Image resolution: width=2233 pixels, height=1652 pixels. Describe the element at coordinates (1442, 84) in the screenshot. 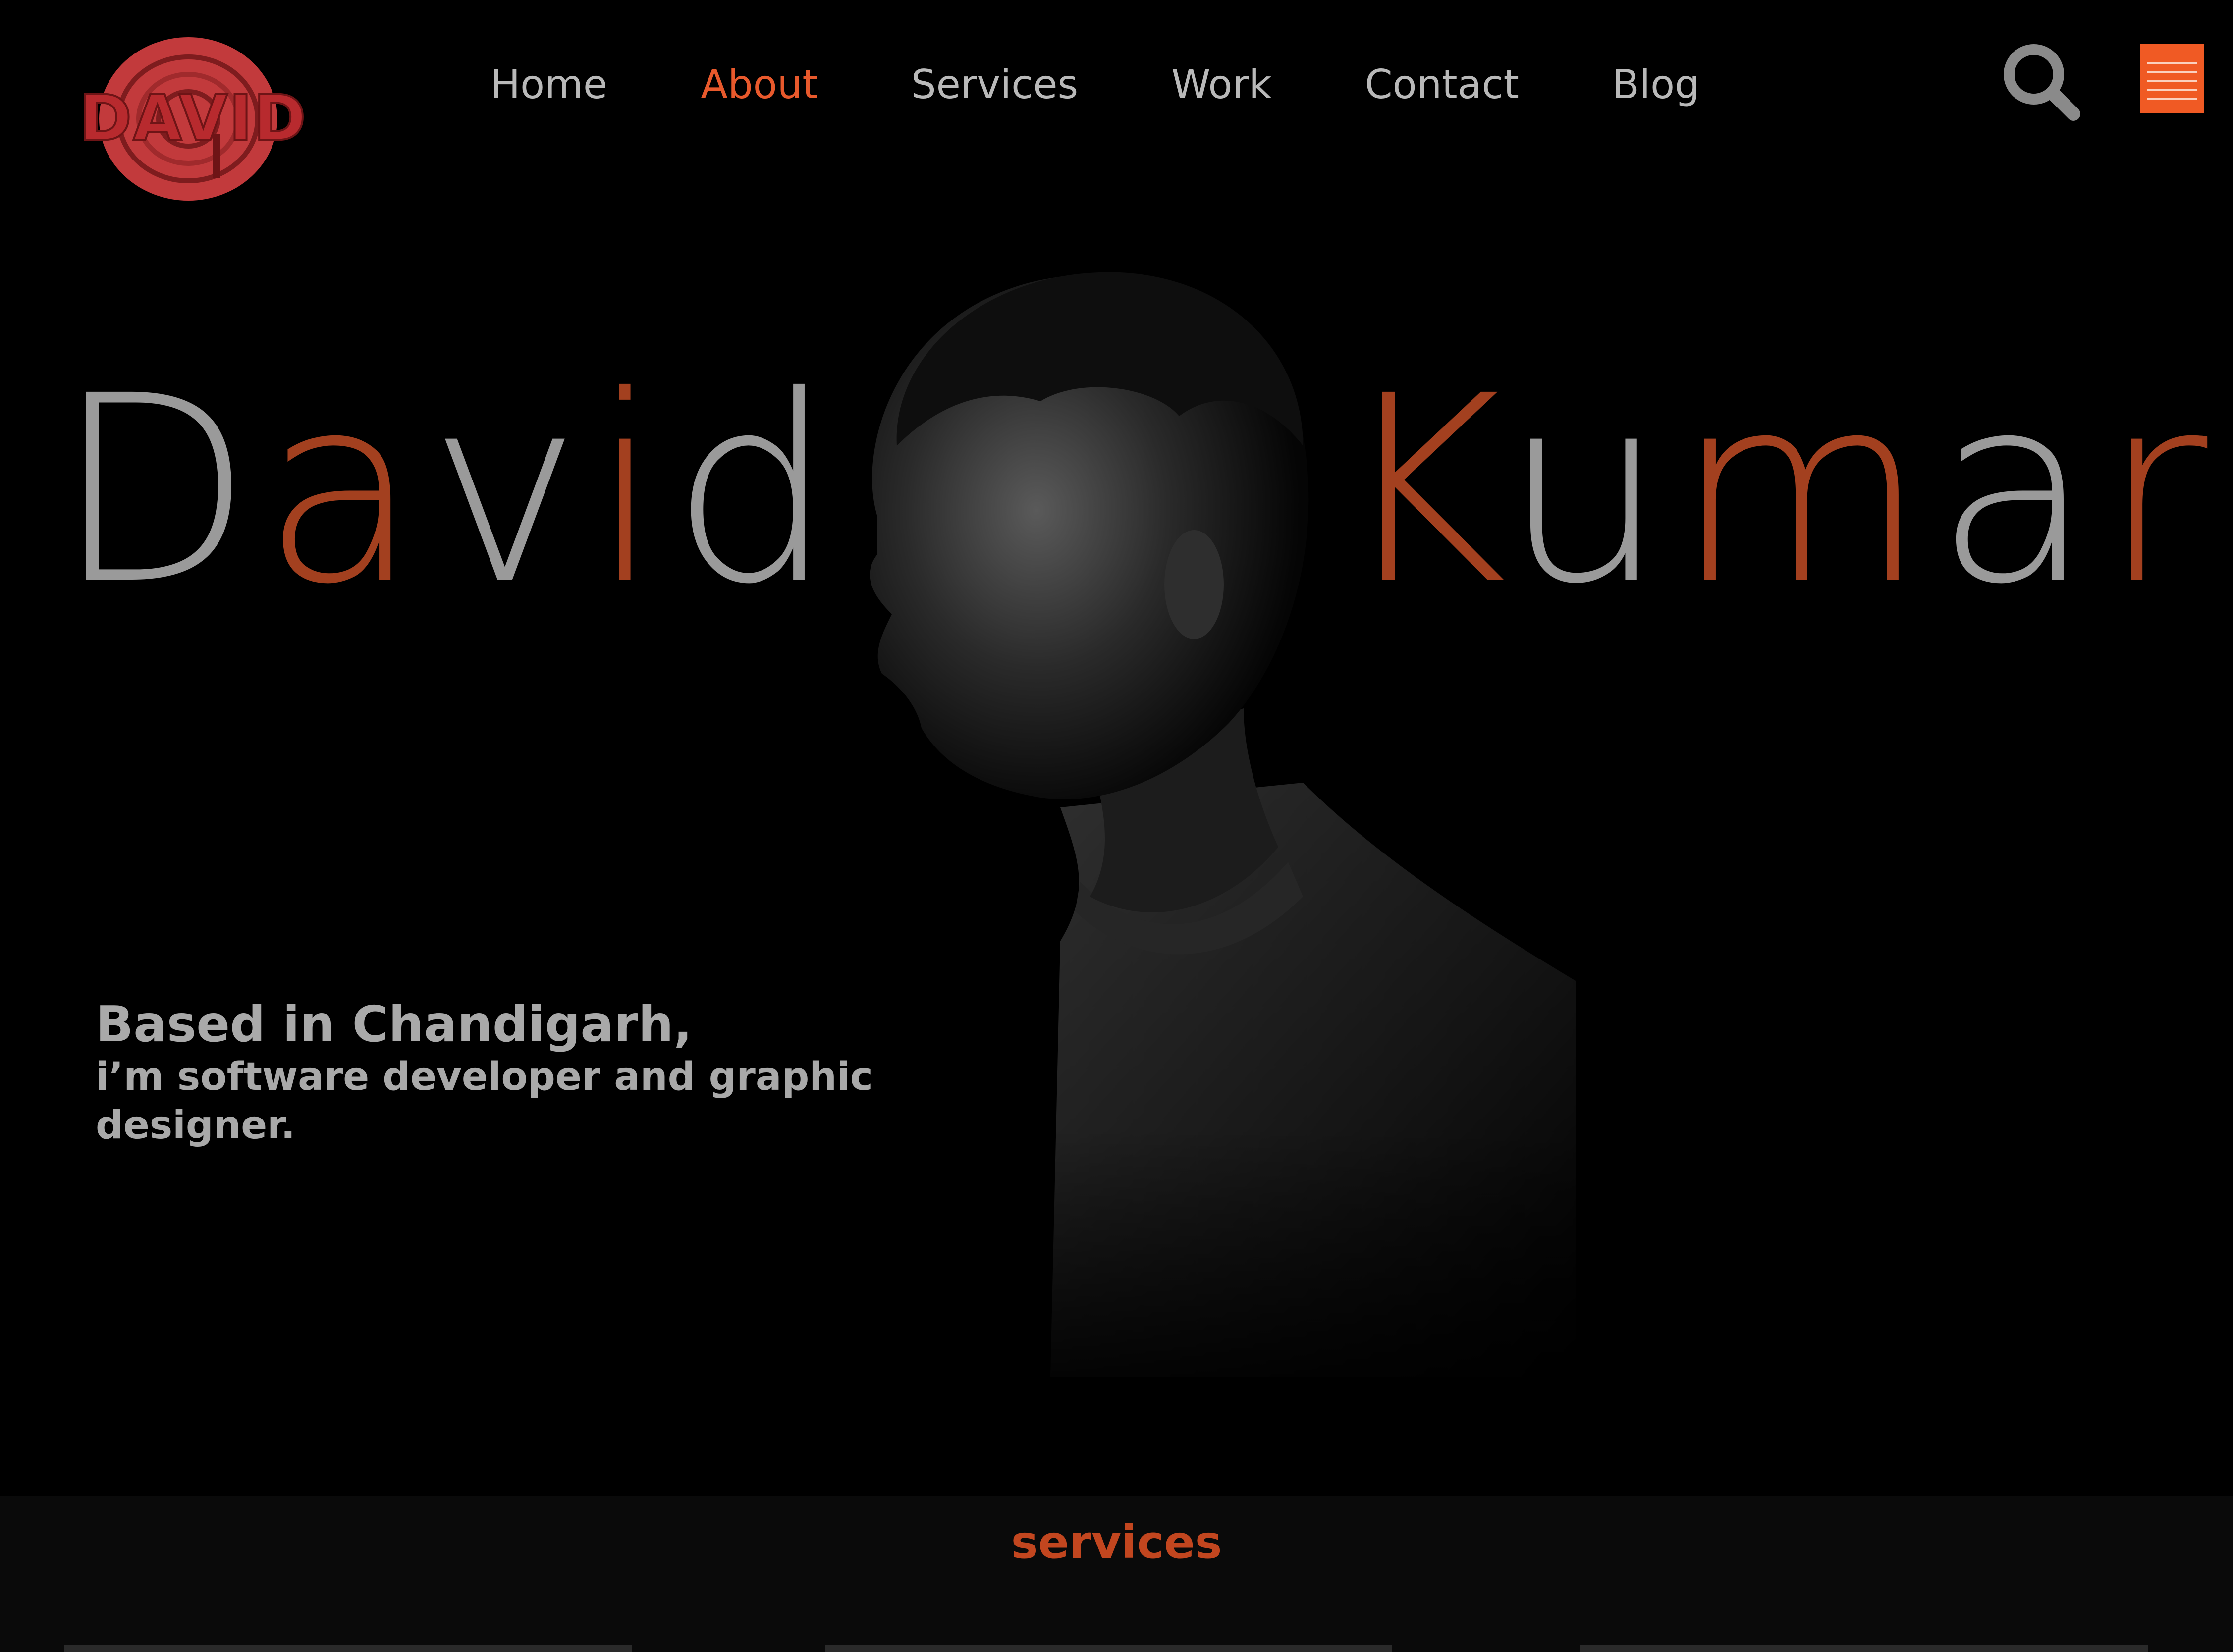

I see `nav-contact: Contact` at that location.